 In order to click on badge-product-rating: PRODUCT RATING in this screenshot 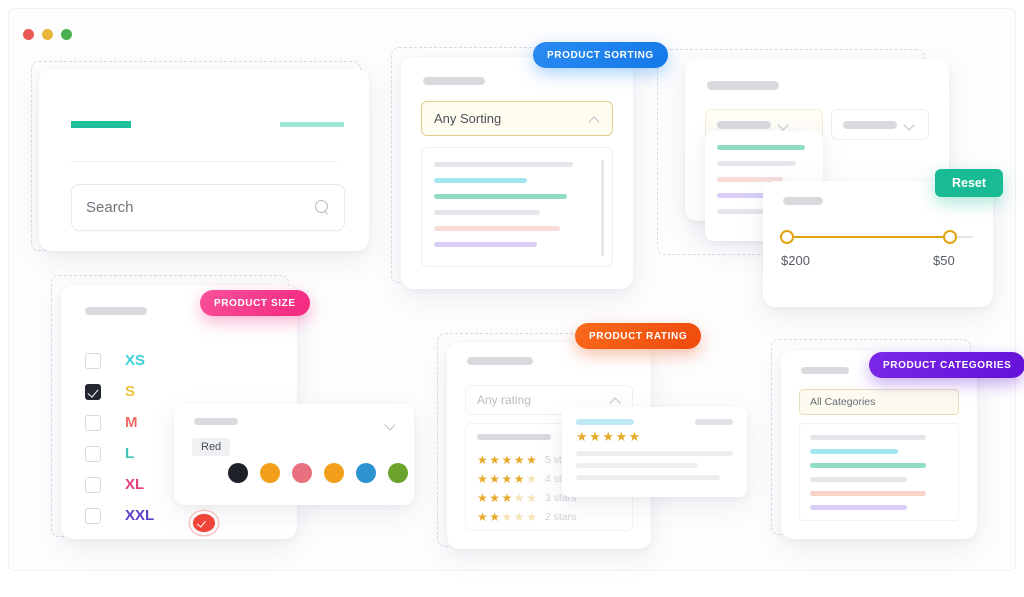, I will do `click(638, 336)`.